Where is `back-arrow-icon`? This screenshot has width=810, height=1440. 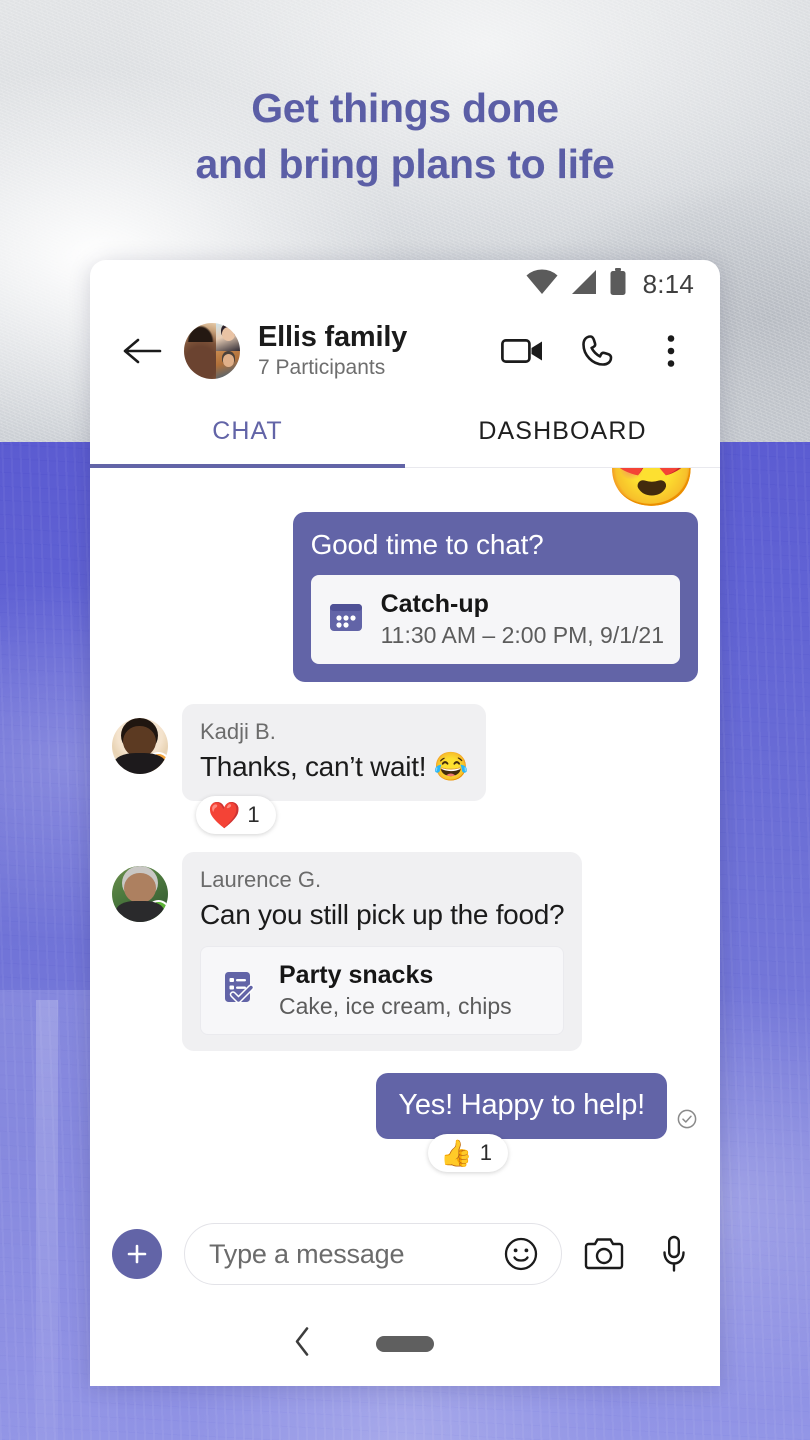
back-arrow-icon is located at coordinates (142, 351).